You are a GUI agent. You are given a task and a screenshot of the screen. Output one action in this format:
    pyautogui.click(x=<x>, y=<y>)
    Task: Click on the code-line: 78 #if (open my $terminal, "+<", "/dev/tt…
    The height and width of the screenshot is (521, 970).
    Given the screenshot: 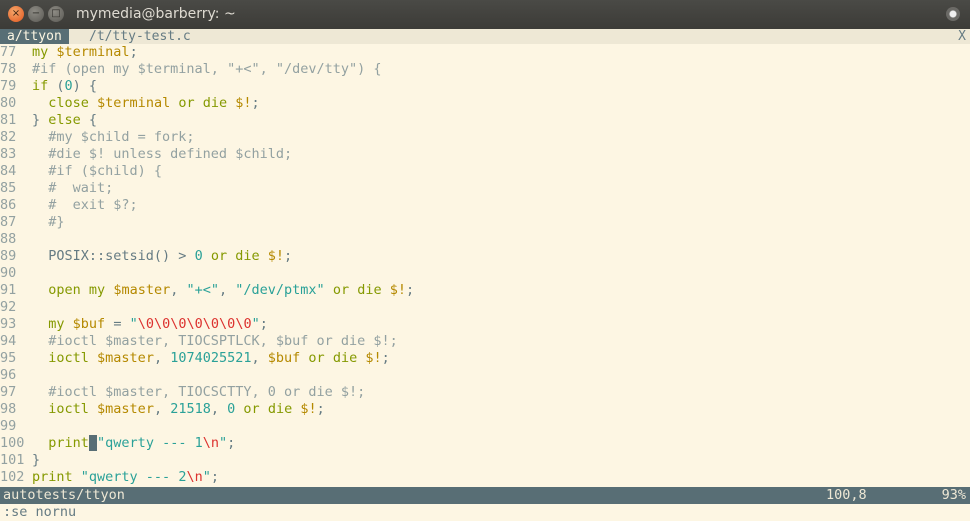 What is the action you would take?
    pyautogui.click(x=191, y=69)
    